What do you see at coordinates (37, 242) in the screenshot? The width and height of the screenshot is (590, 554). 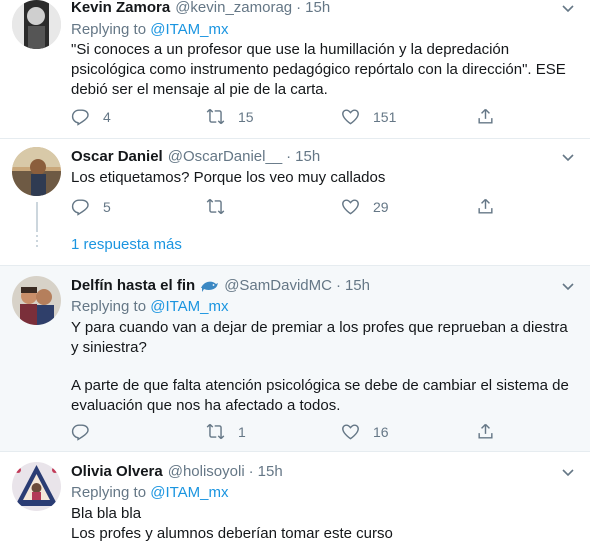 I see `thread-dots` at bounding box center [37, 242].